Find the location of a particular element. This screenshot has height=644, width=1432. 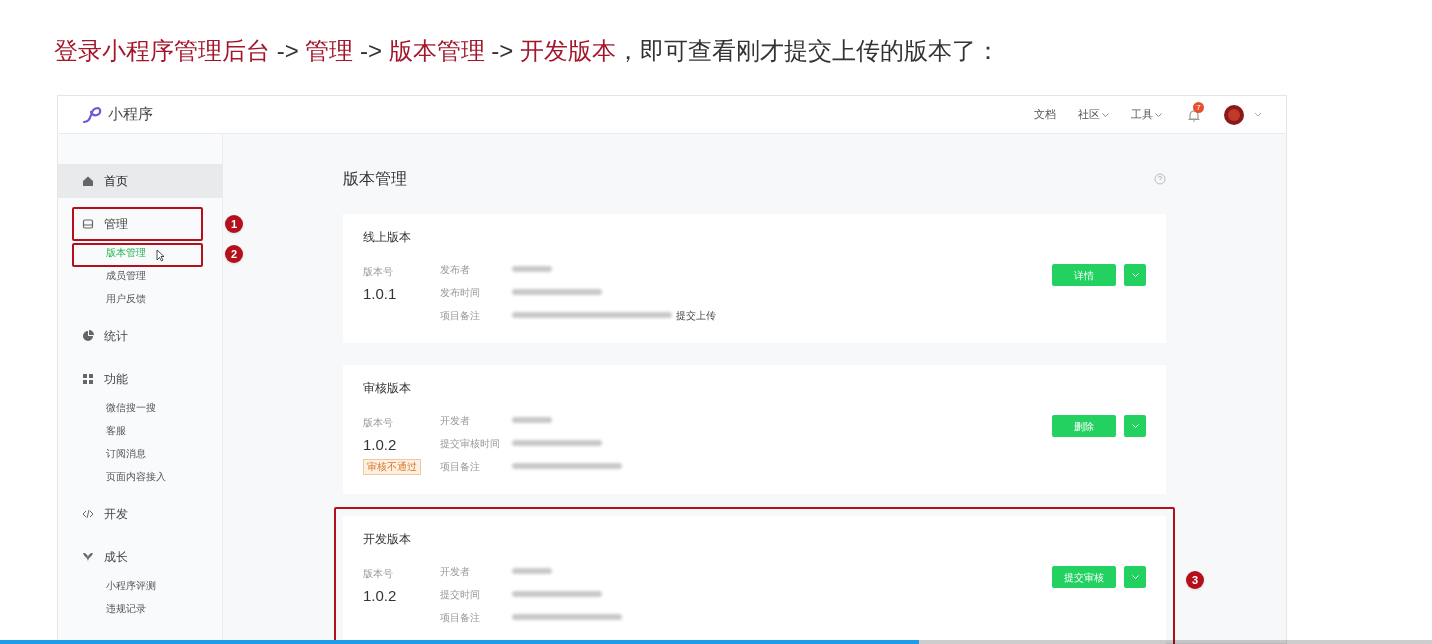

sidebar-item: 开发 is located at coordinates (140, 514).